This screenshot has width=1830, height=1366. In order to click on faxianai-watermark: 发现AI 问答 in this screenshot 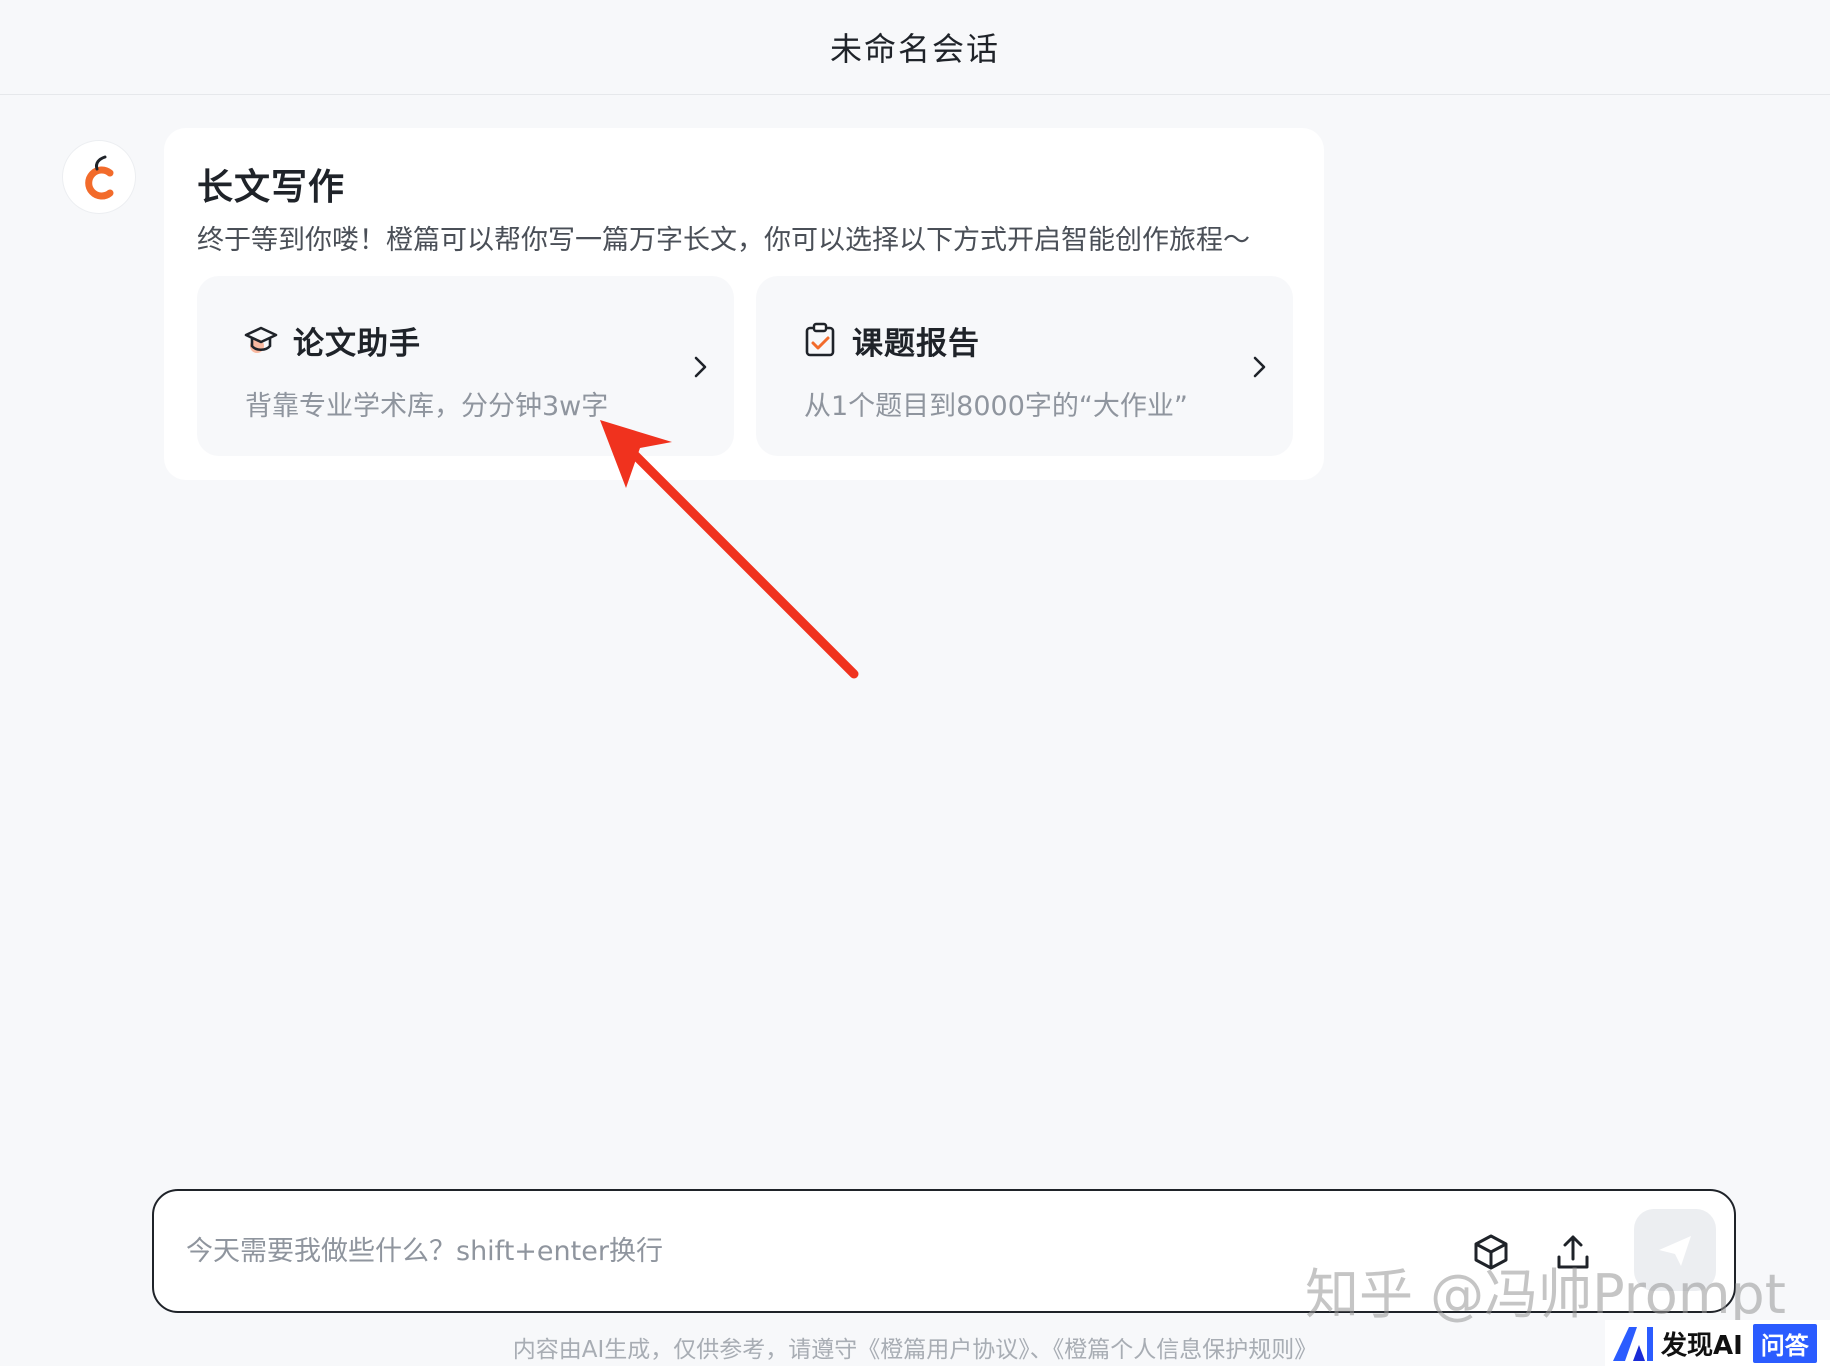, I will do `click(1717, 1343)`.